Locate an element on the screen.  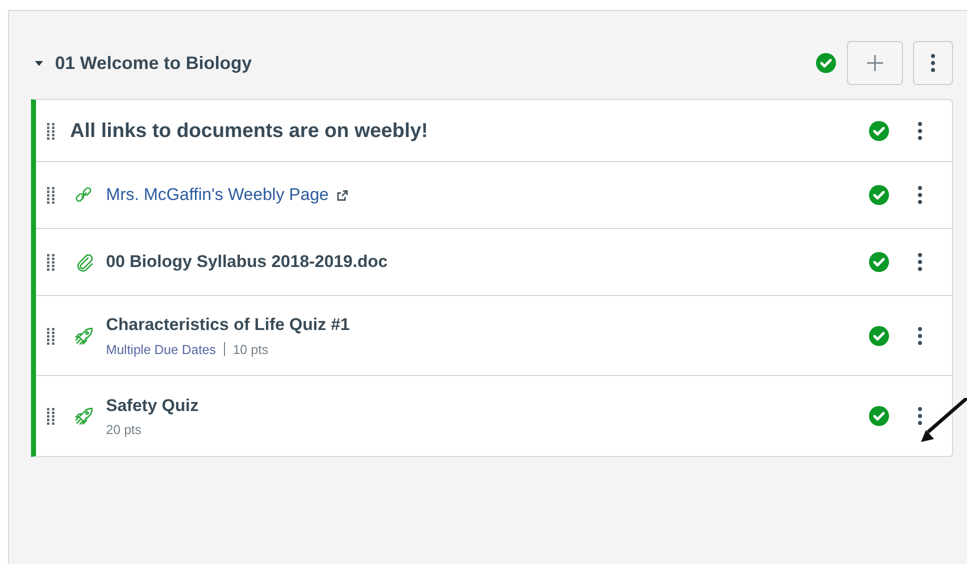
subheader-text: All links to documents are on weebly! is located at coordinates (249, 131).